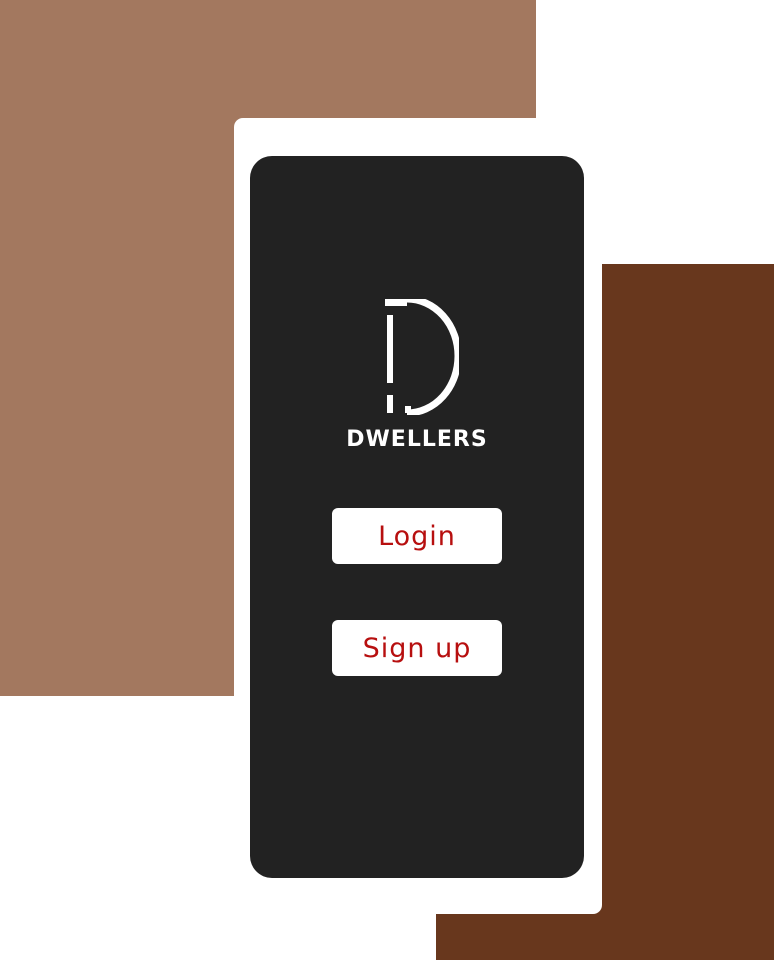  Describe the element at coordinates (422, 357) in the screenshot. I see `dwellers-logo-icon` at that location.